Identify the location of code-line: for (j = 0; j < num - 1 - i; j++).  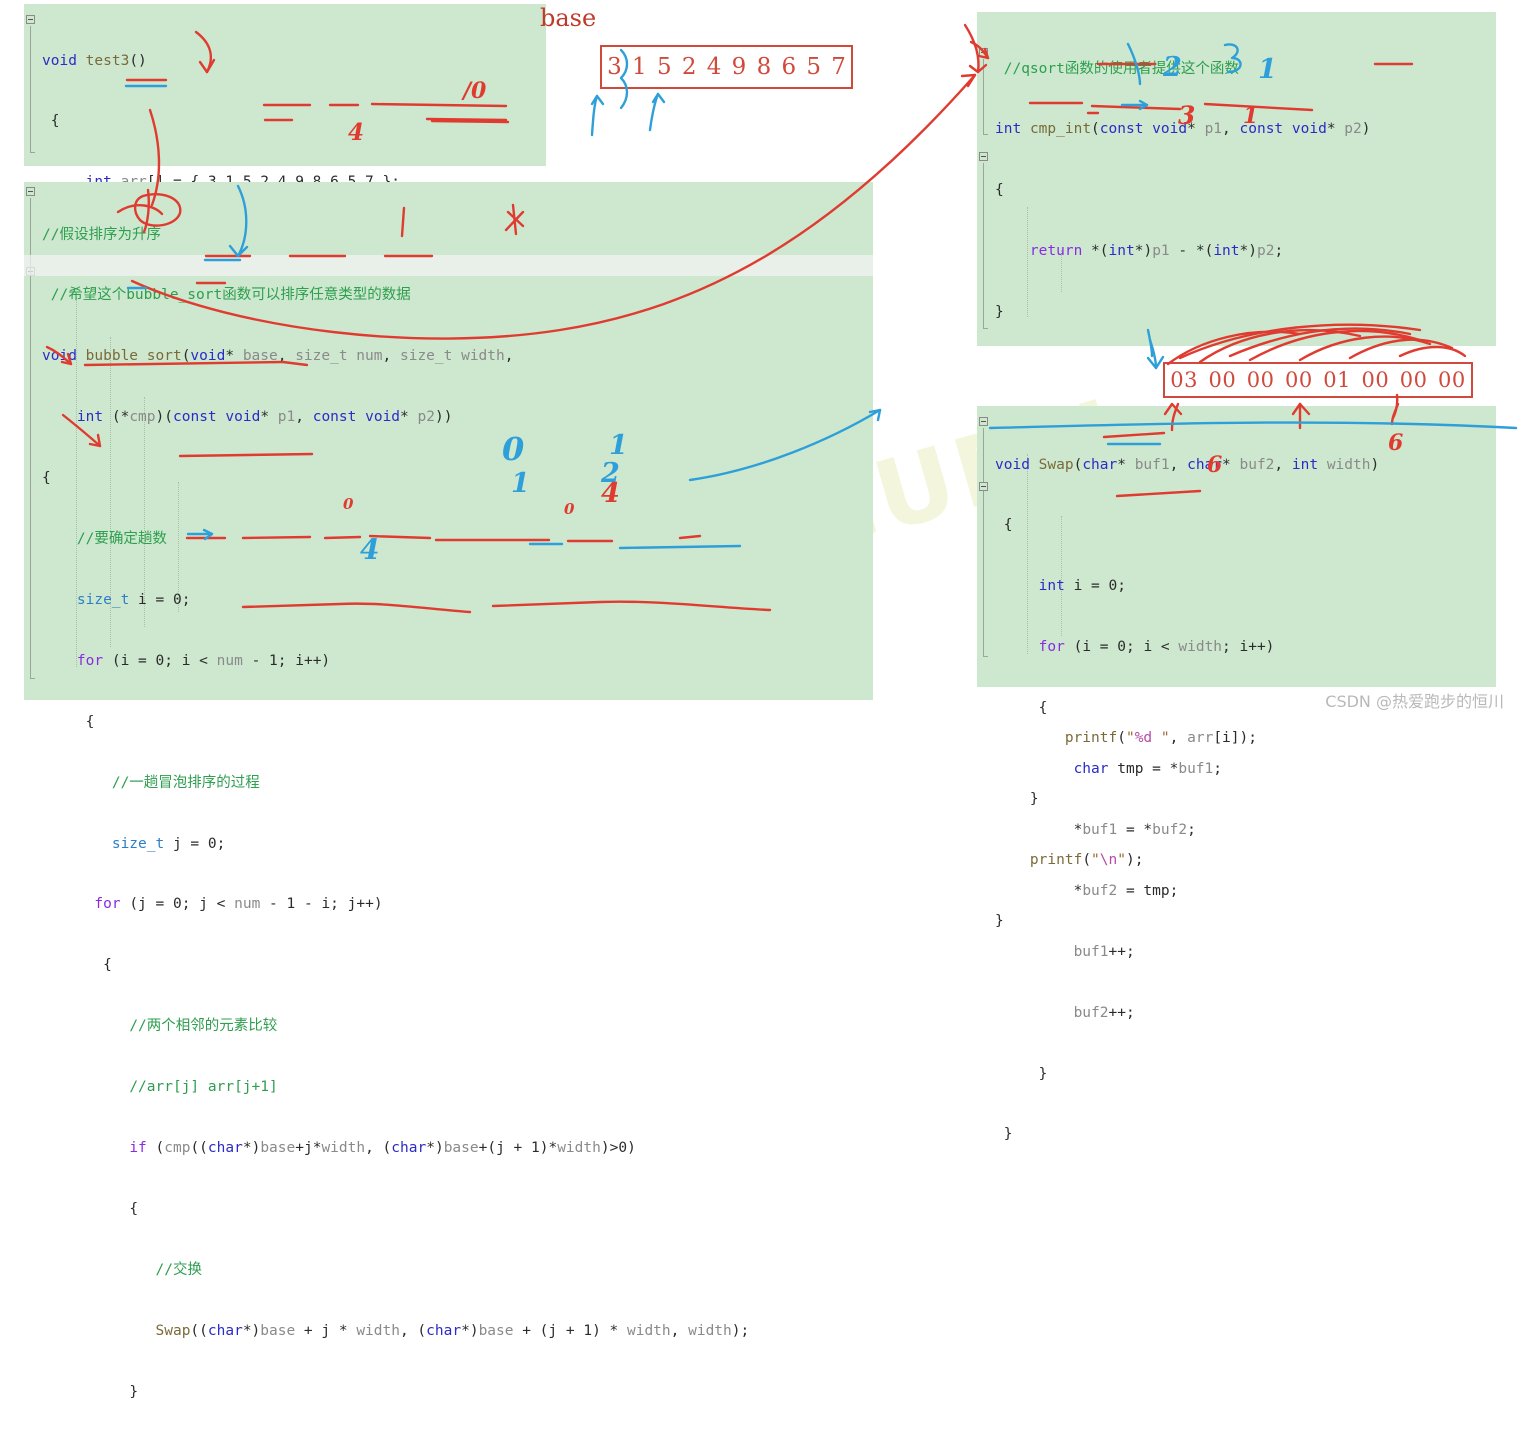
(238, 904).